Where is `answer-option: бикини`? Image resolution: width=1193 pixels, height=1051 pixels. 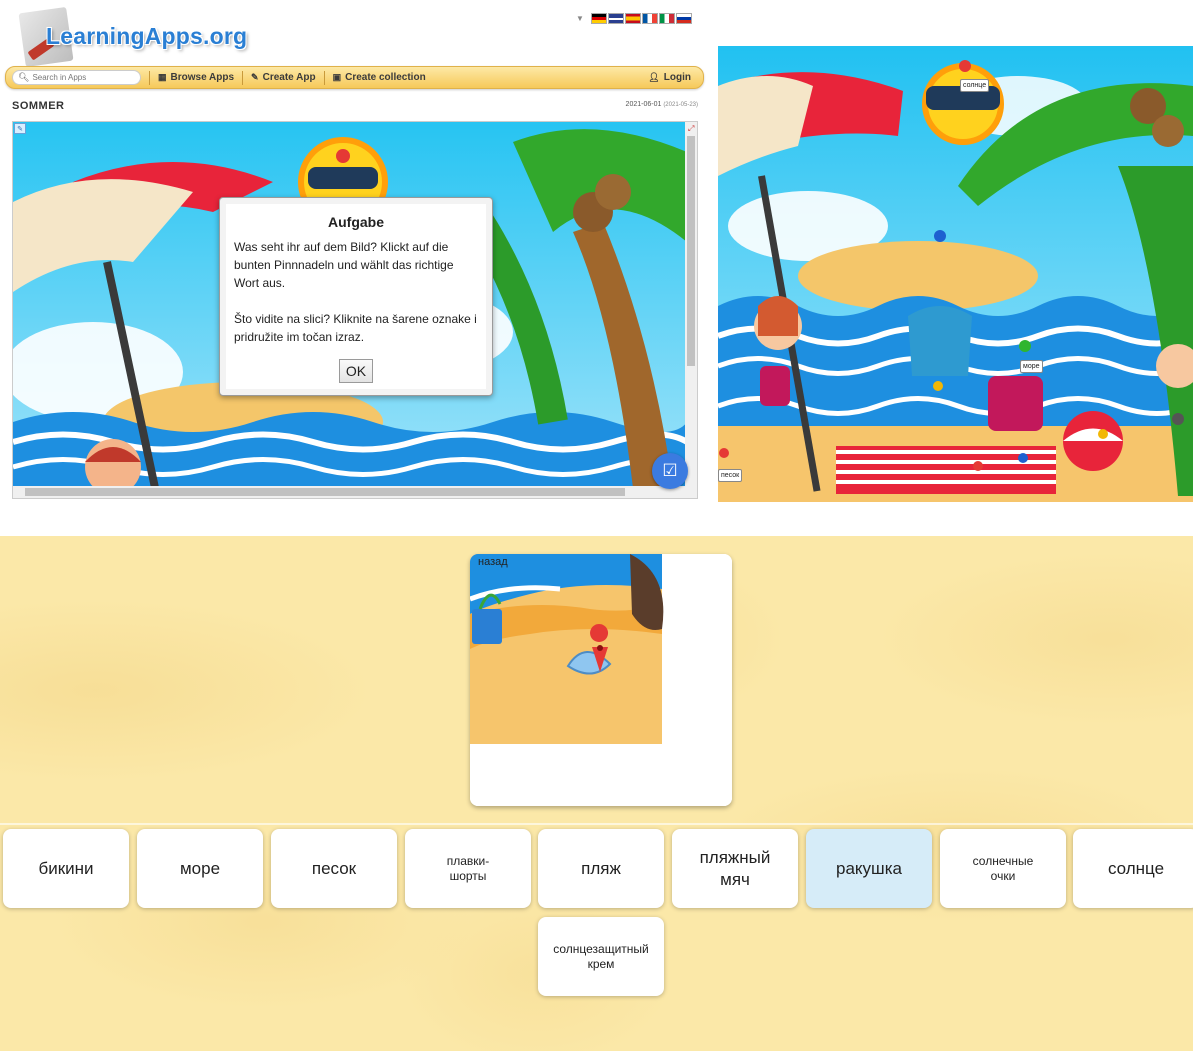 answer-option: бикини is located at coordinates (66, 868).